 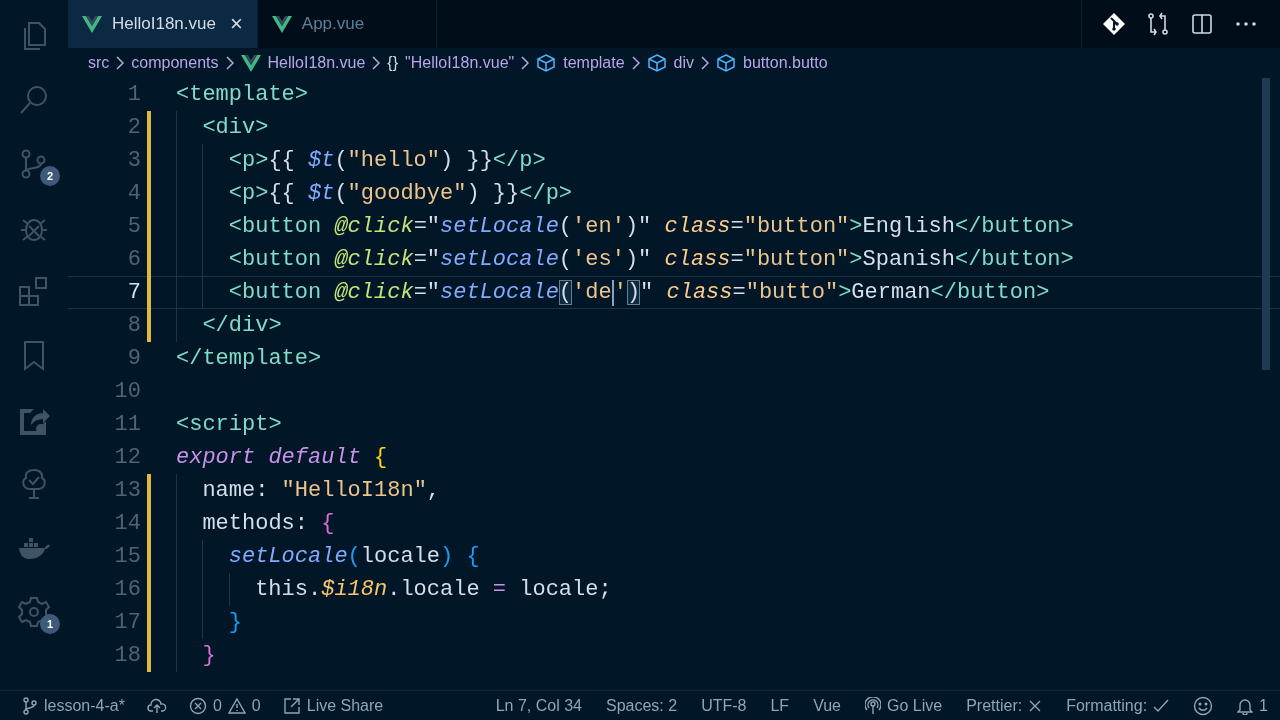 I want to click on external-link-icon, so click(x=291, y=705).